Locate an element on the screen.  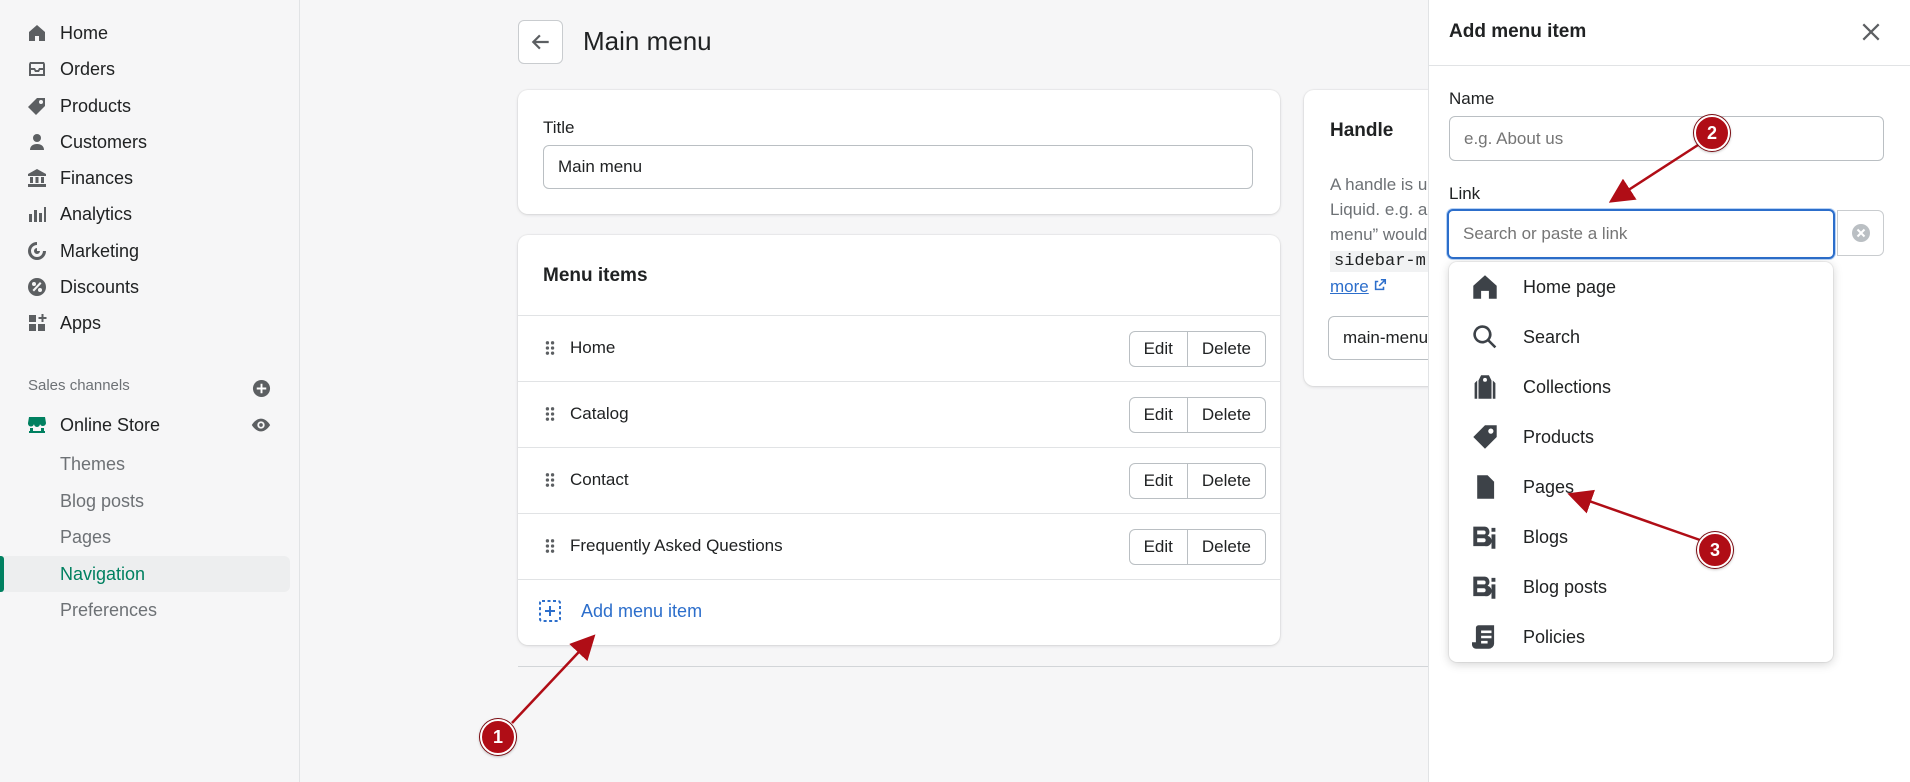
sidebar-item-online-store: Online Store is located at coordinates (93, 425).